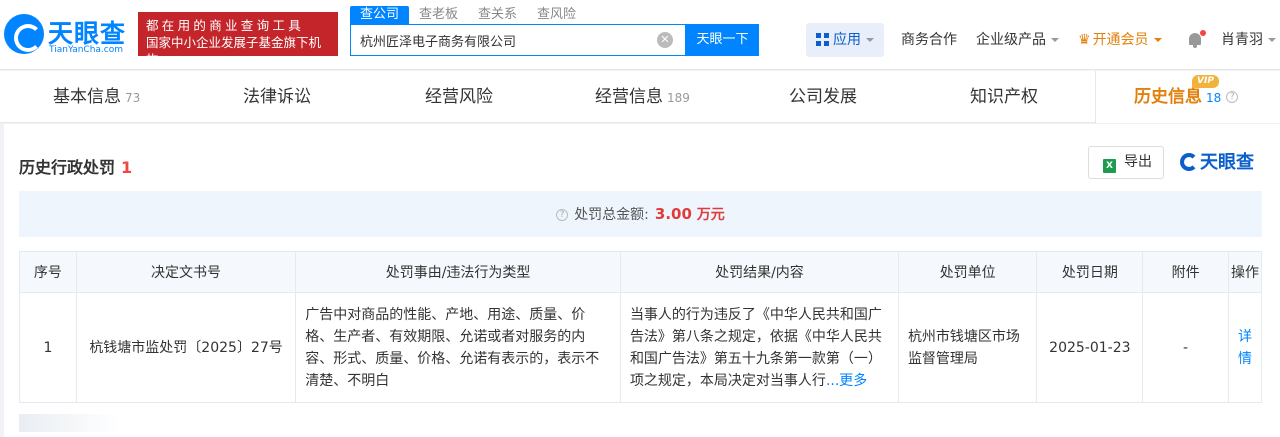  What do you see at coordinates (759, 272) in the screenshot?
I see `col-result: 处罚结果/内容` at bounding box center [759, 272].